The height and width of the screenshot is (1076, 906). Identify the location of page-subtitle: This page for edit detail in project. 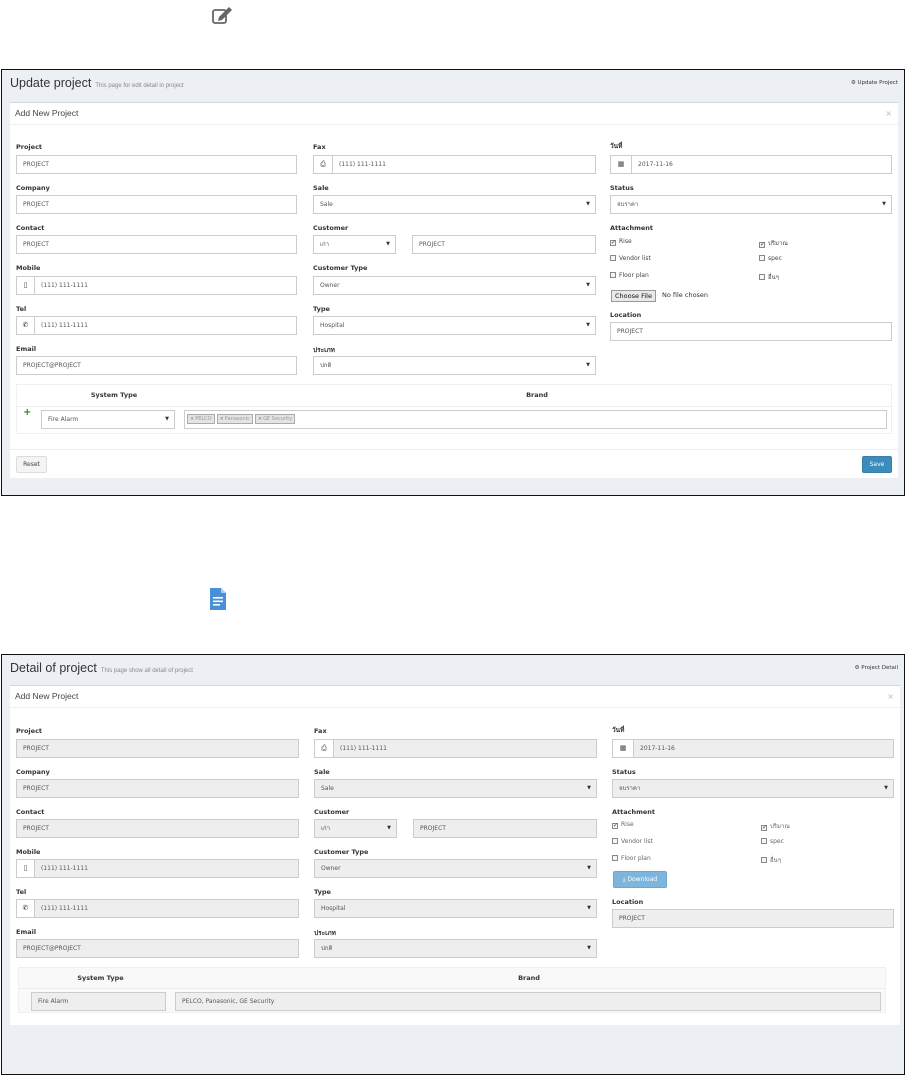
(139, 86).